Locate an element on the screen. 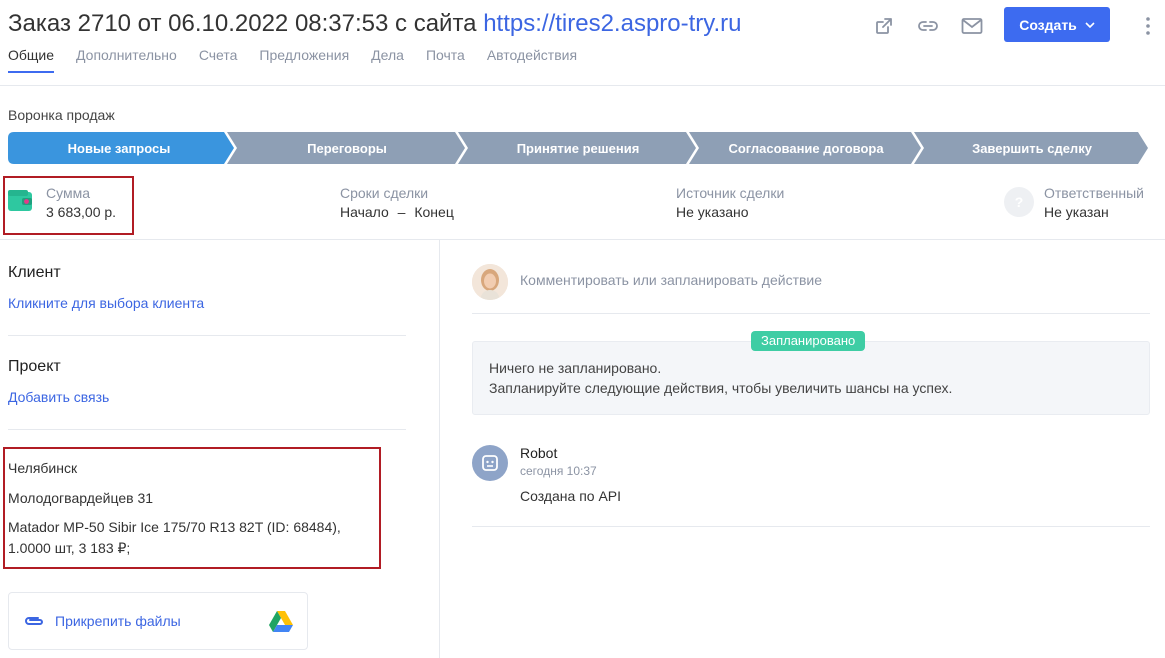 The width and height of the screenshot is (1165, 658). add-link-link: Добавить связь is located at coordinates (58, 397).